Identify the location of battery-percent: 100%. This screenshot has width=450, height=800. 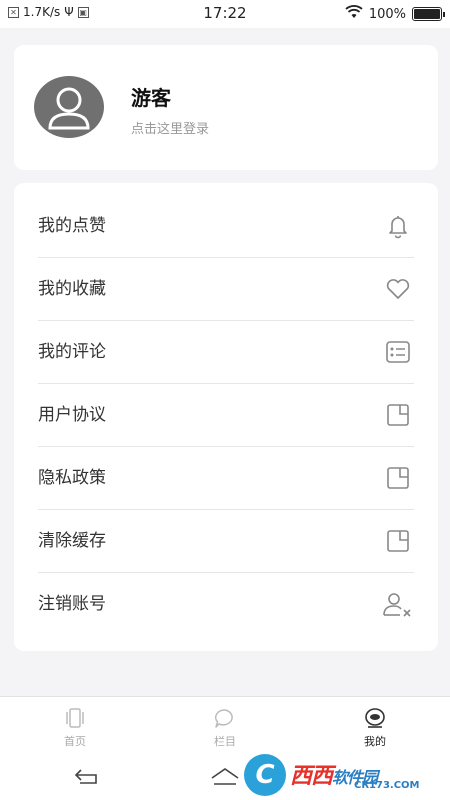
(387, 14).